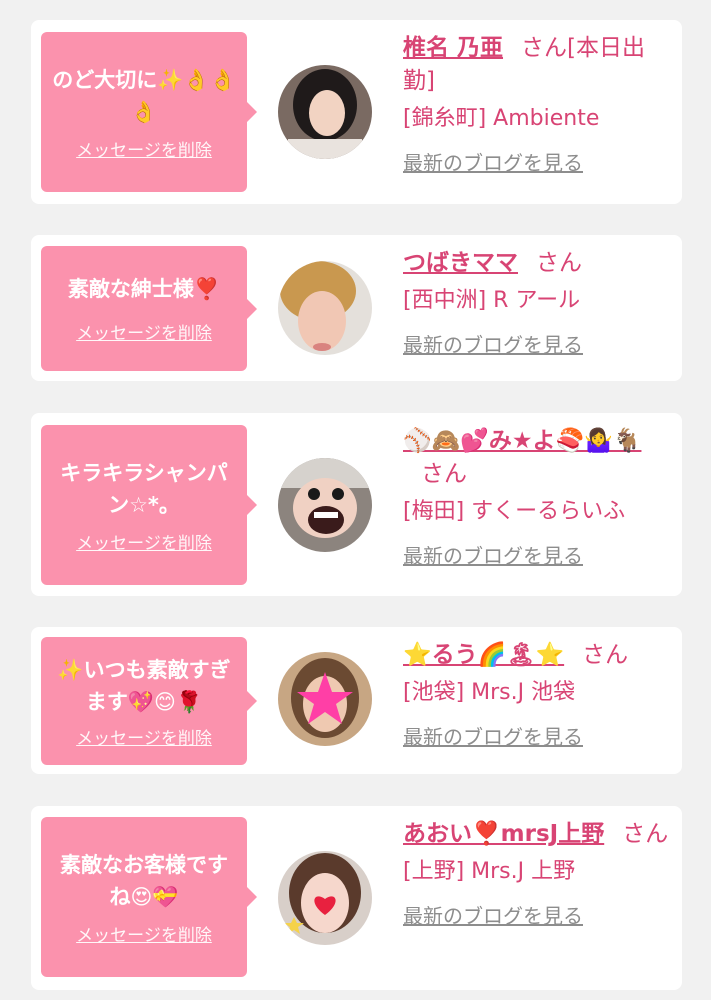 Image resolution: width=711 pixels, height=1000 pixels. I want to click on message-bubble: のど大切に✨👌👌👌 メッセージを削除, so click(149, 112).